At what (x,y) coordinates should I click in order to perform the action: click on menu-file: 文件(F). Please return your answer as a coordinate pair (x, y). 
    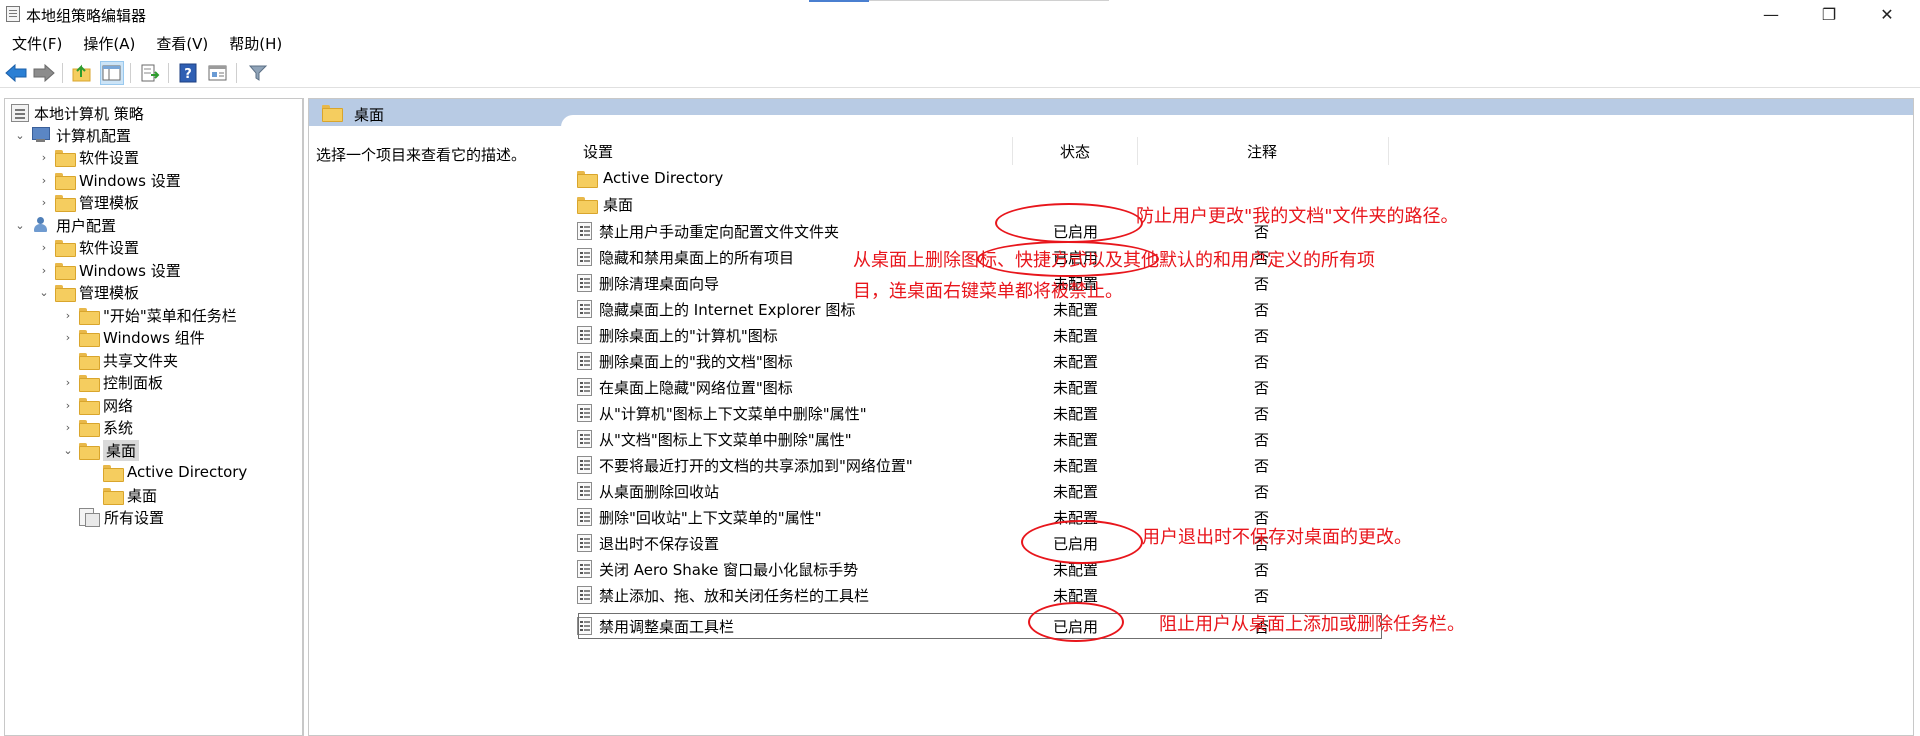
    Looking at the image, I should click on (35, 42).